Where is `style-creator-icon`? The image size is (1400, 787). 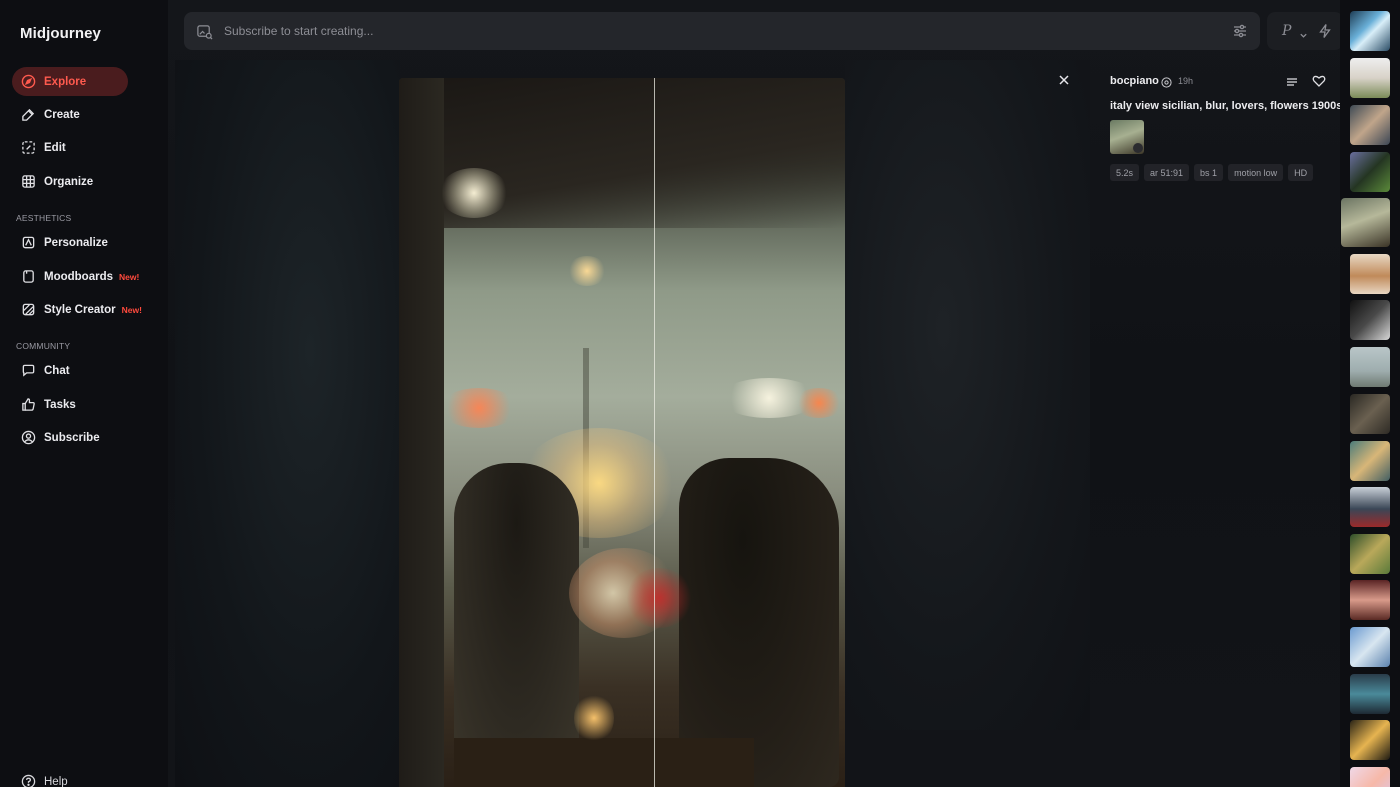
style-creator-icon is located at coordinates (28, 309).